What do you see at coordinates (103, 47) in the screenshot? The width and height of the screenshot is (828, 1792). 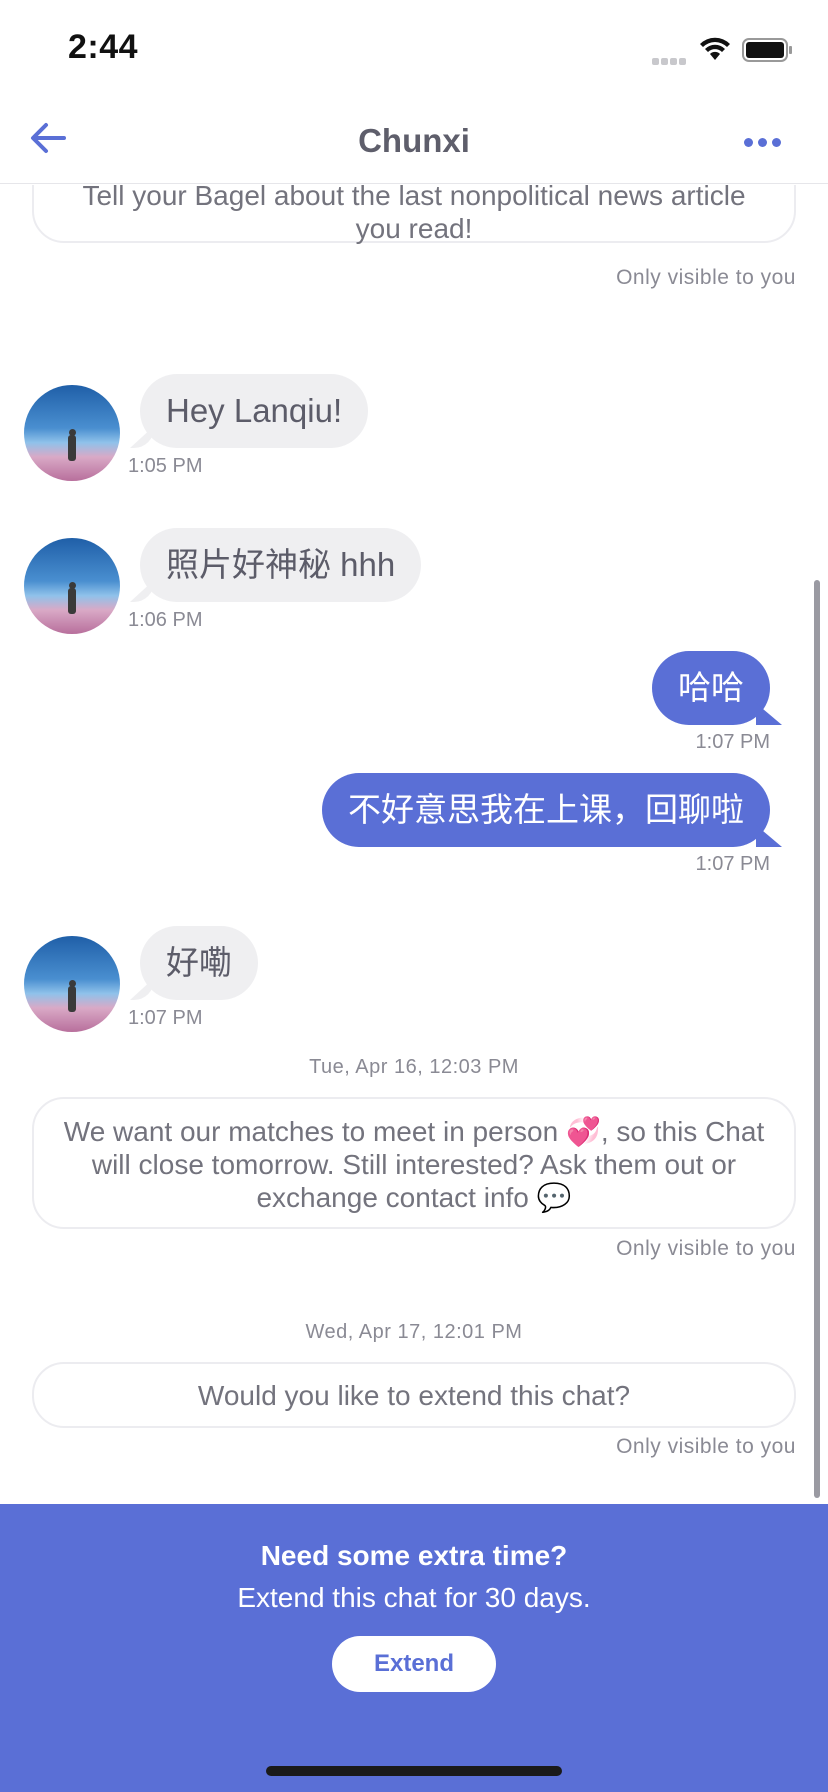 I see `status-time: 2:44` at bounding box center [103, 47].